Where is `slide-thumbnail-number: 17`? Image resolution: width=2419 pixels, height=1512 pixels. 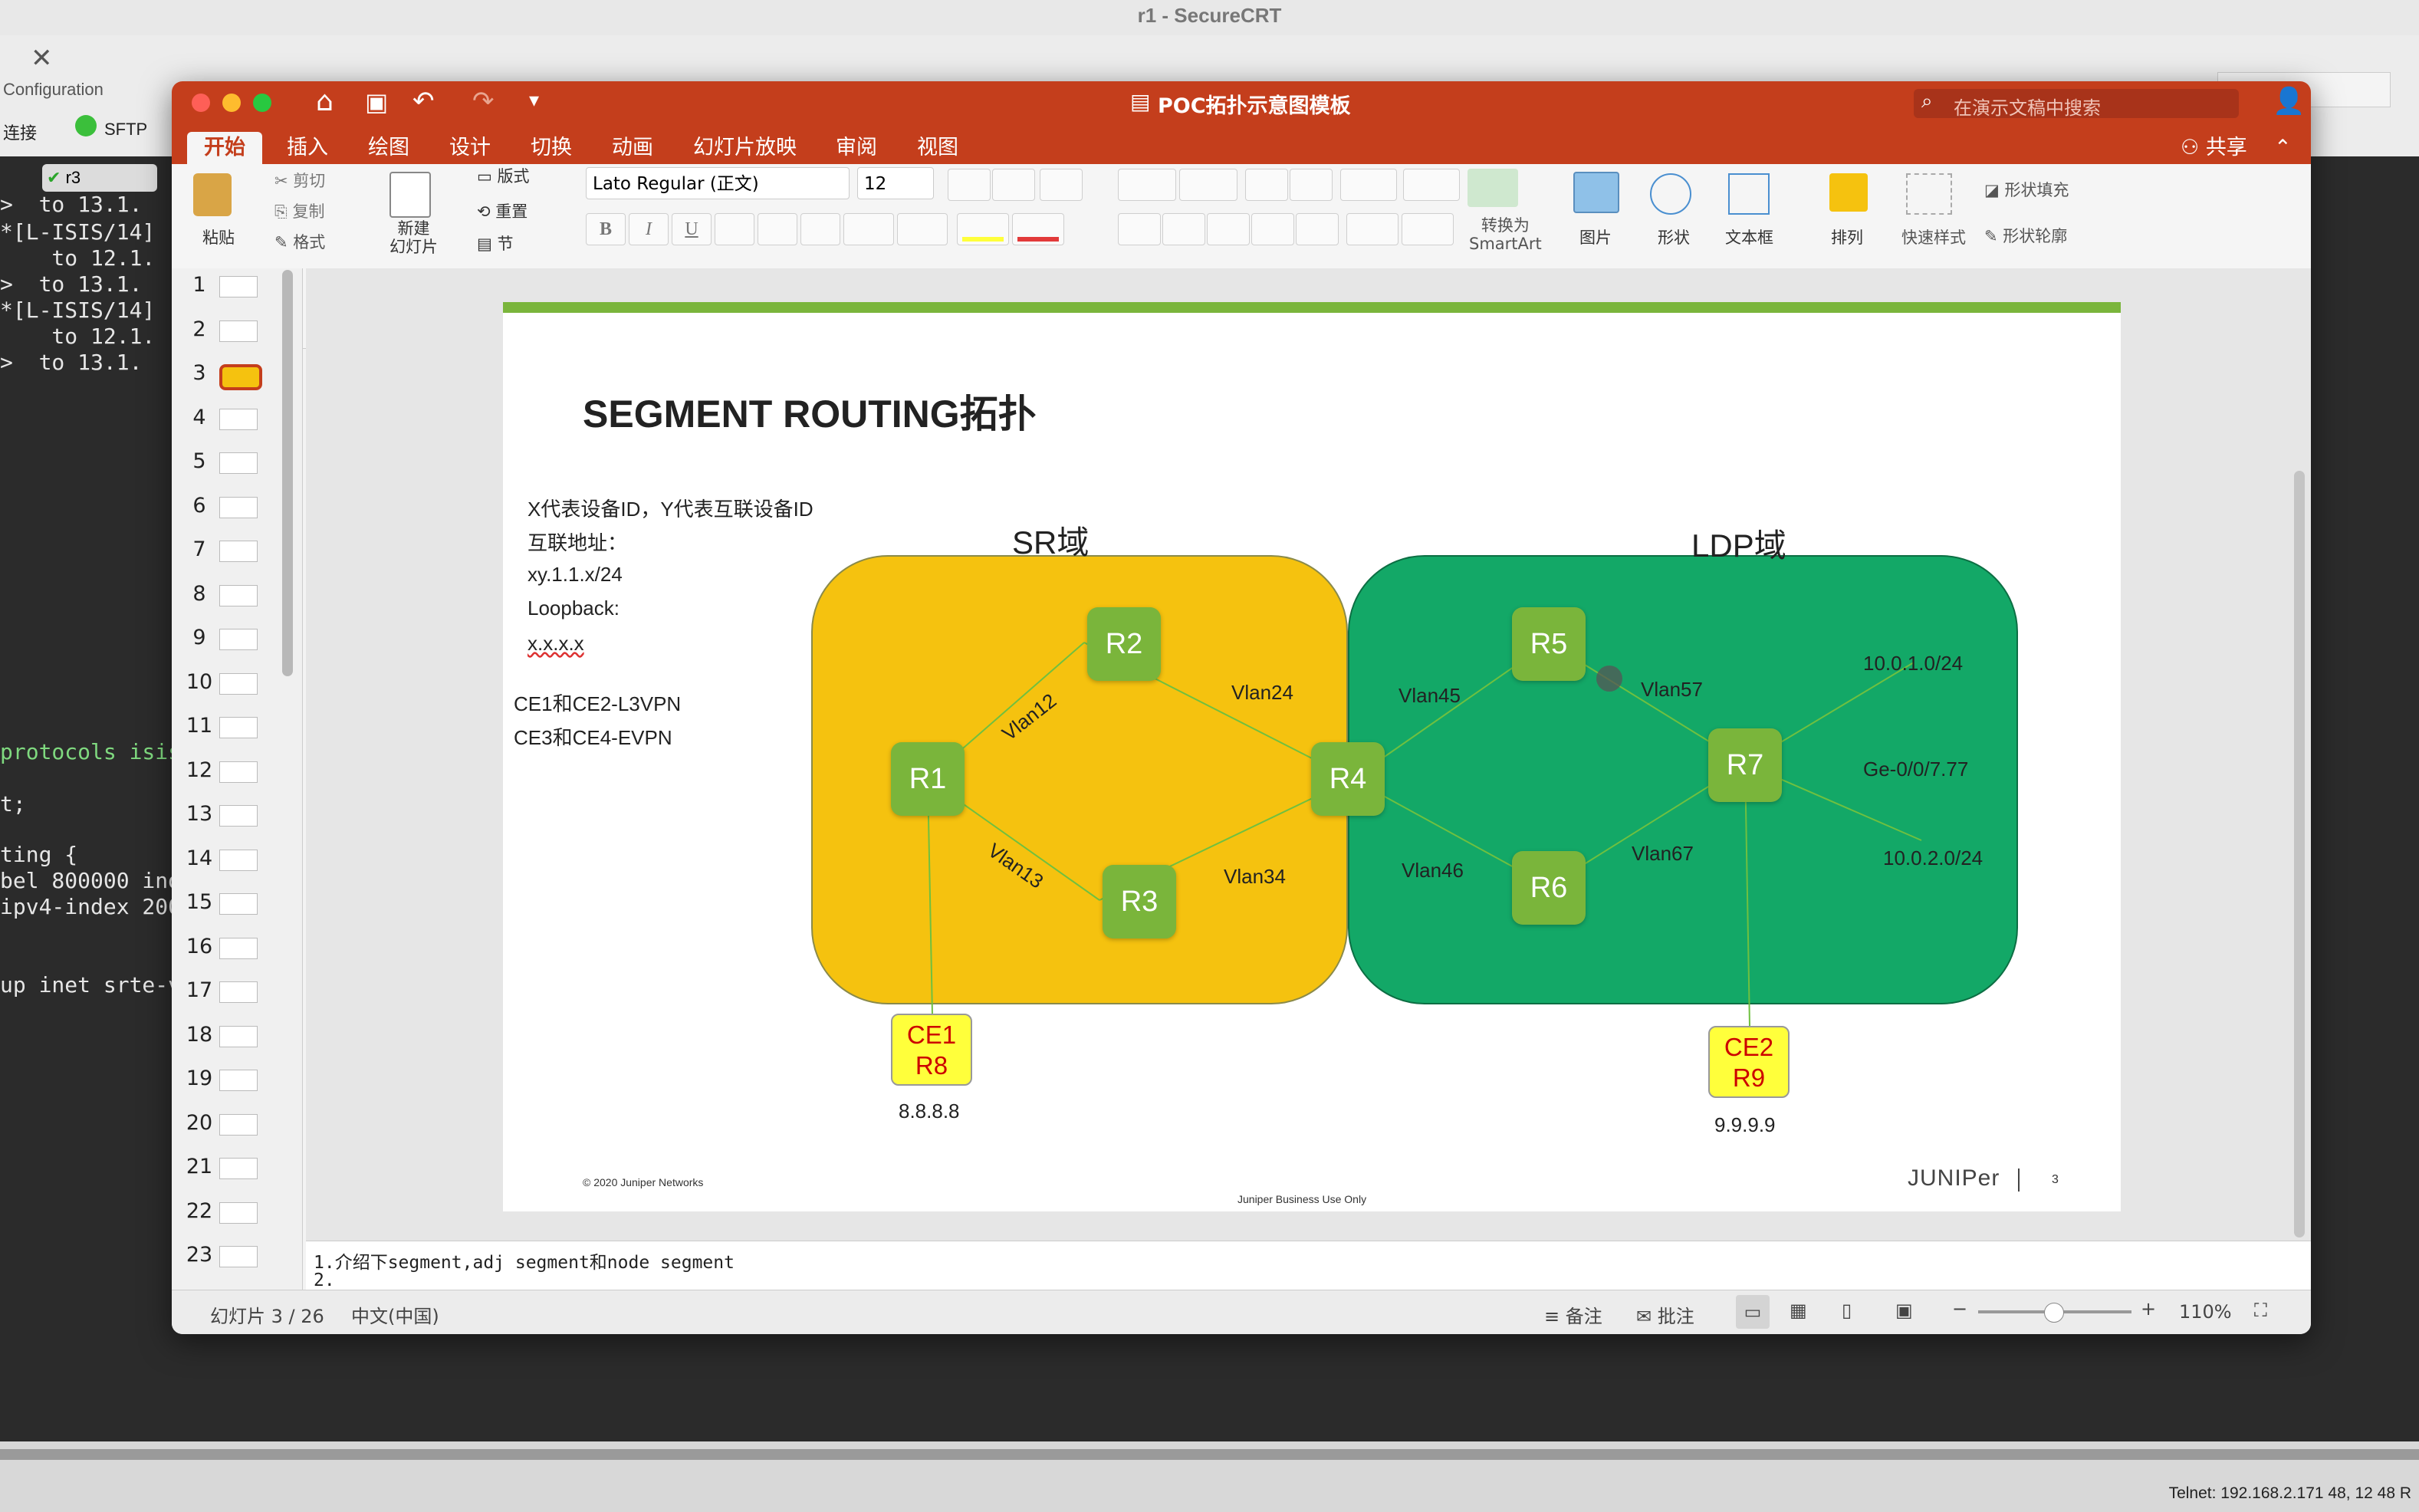 slide-thumbnail-number: 17 is located at coordinates (199, 990).